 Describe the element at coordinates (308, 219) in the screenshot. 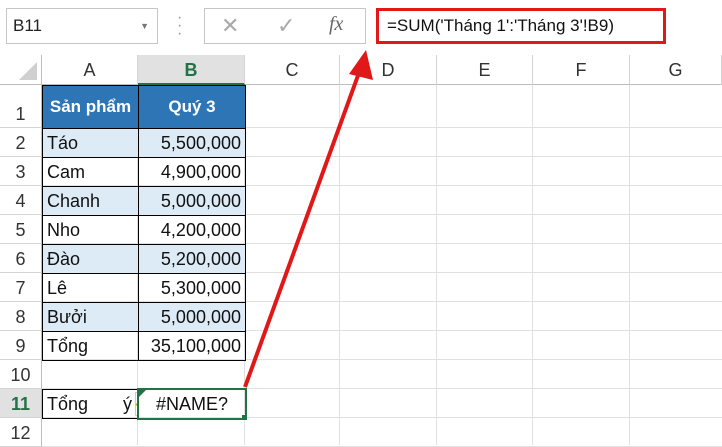

I see `annotation-arrow` at that location.